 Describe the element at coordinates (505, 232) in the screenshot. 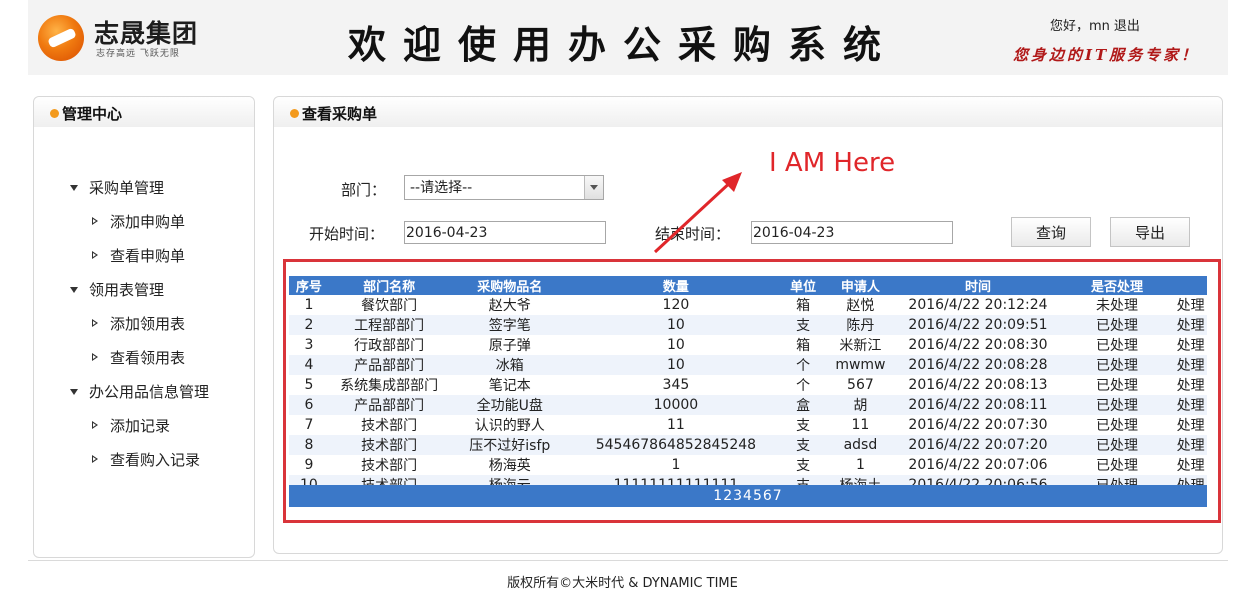

I see `start-date-input: 2016-04-23` at that location.